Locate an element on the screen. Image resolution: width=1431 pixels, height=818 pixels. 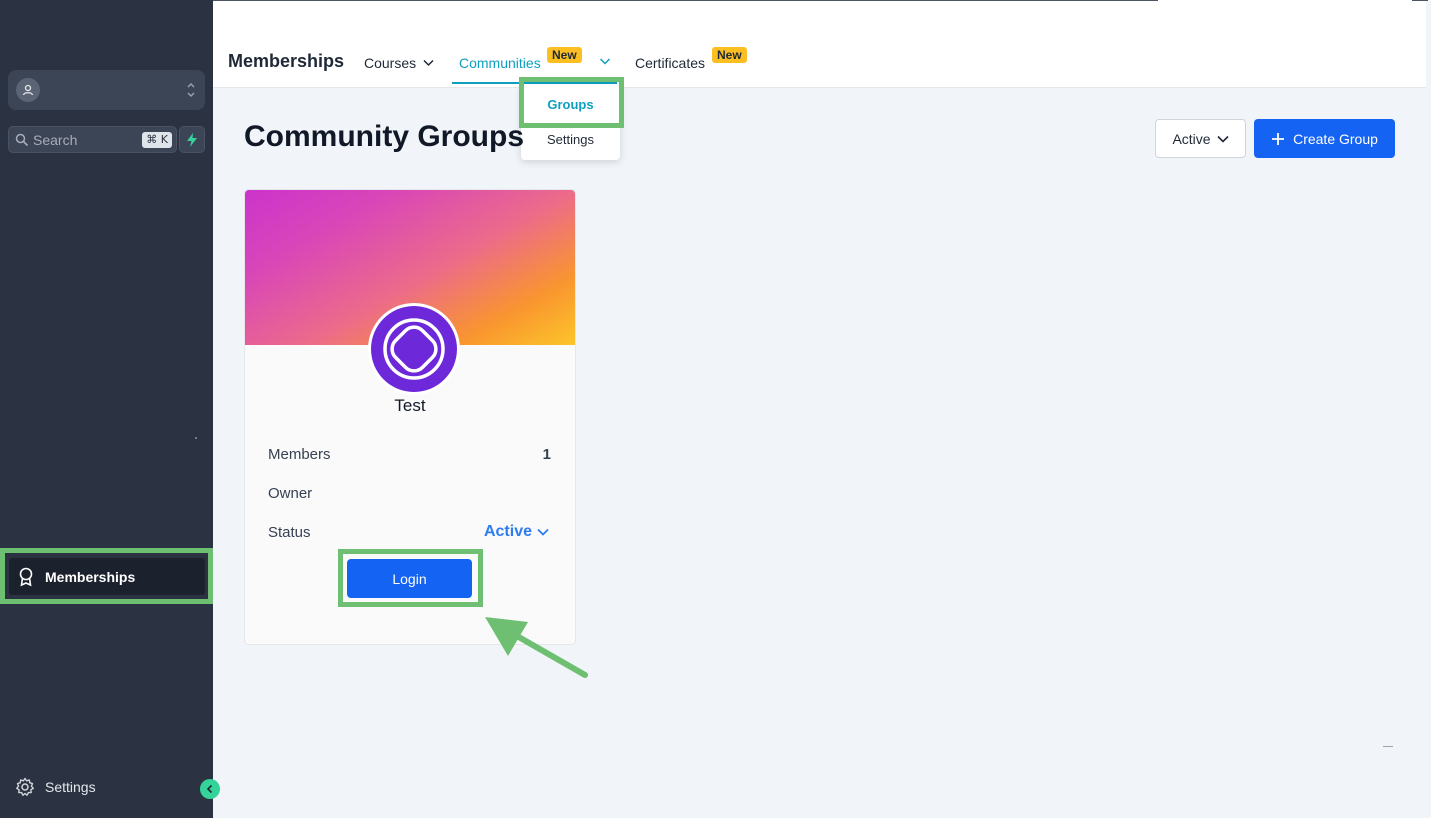
search-input is located at coordinates (88, 140).